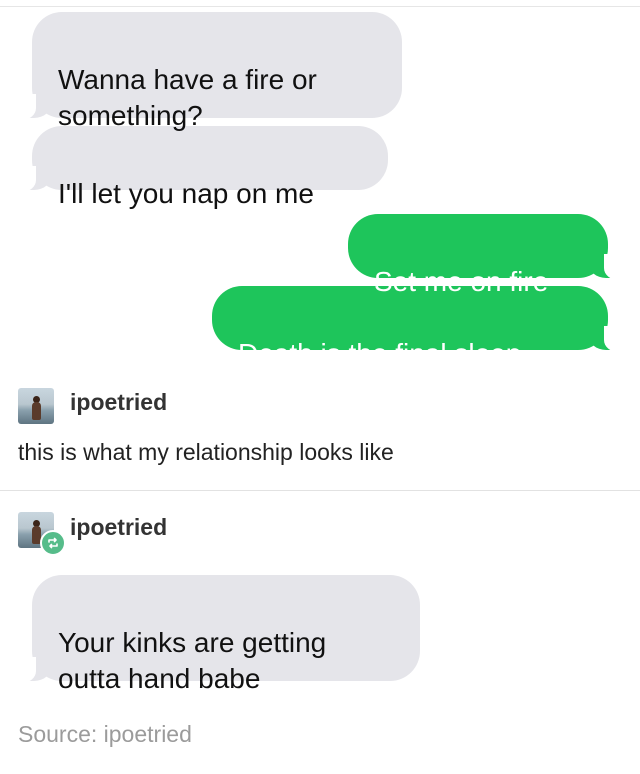  I want to click on reply-bubble-received: Your kinks are getting outta hand babe, so click(215, 634).